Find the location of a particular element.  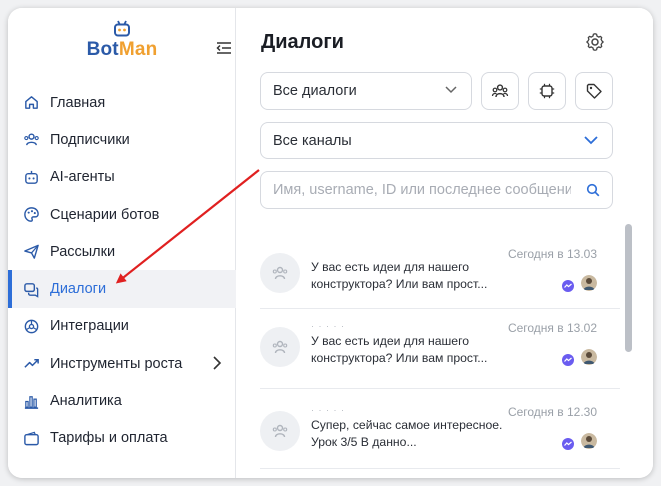

palette-icon is located at coordinates (31, 215).